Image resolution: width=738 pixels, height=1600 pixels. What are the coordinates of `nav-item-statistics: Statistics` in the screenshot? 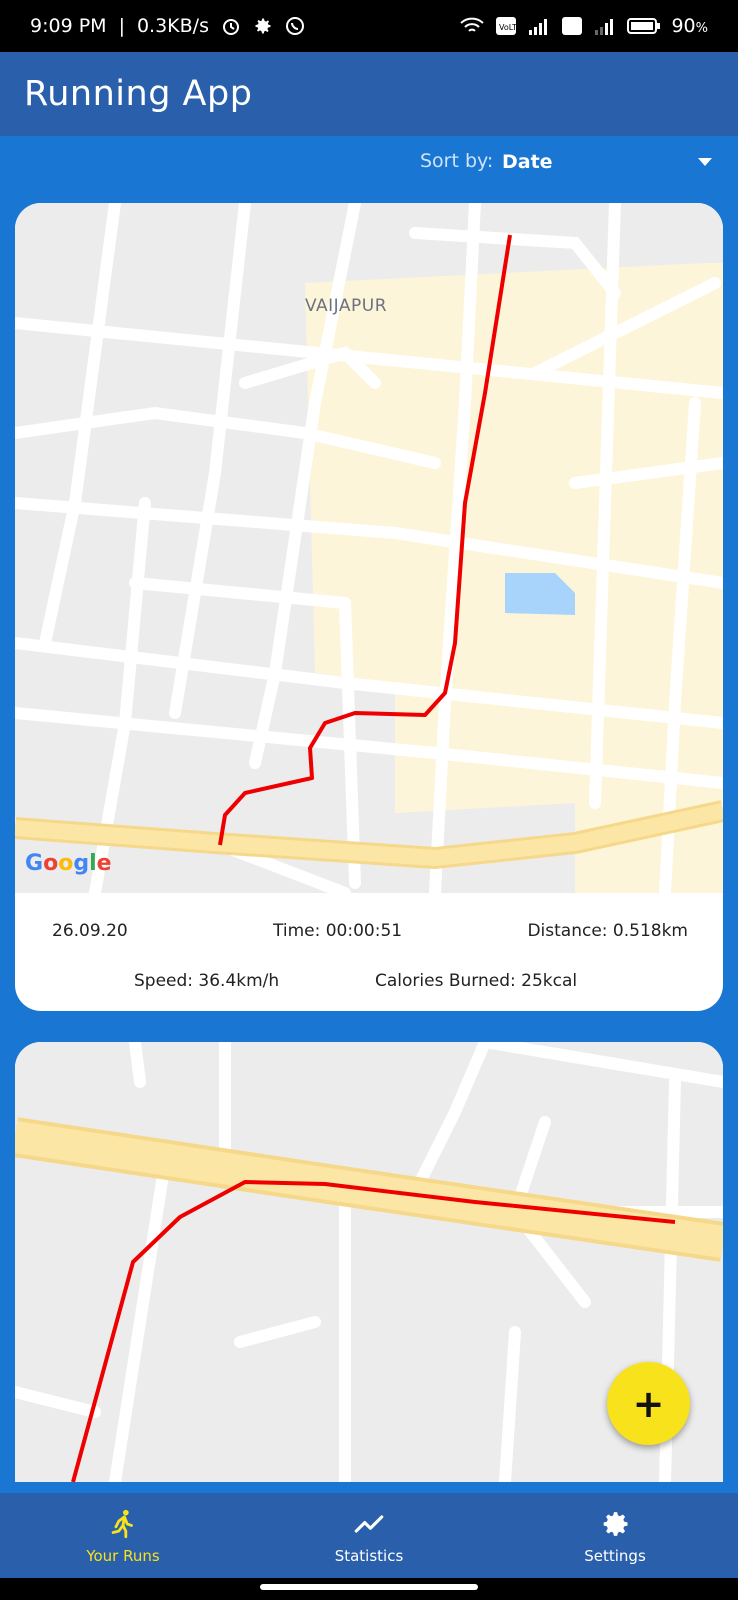 It's located at (369, 1535).